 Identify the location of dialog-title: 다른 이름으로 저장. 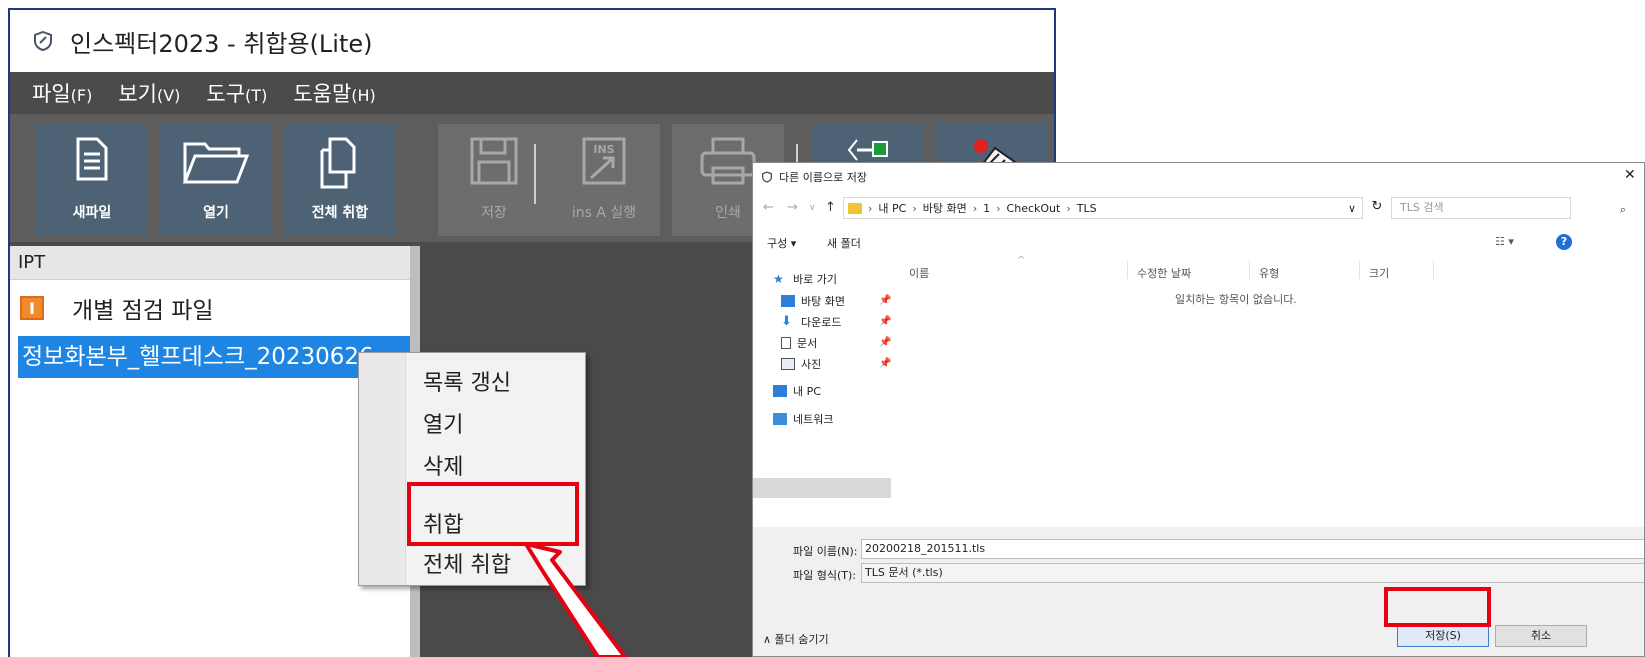
(823, 177).